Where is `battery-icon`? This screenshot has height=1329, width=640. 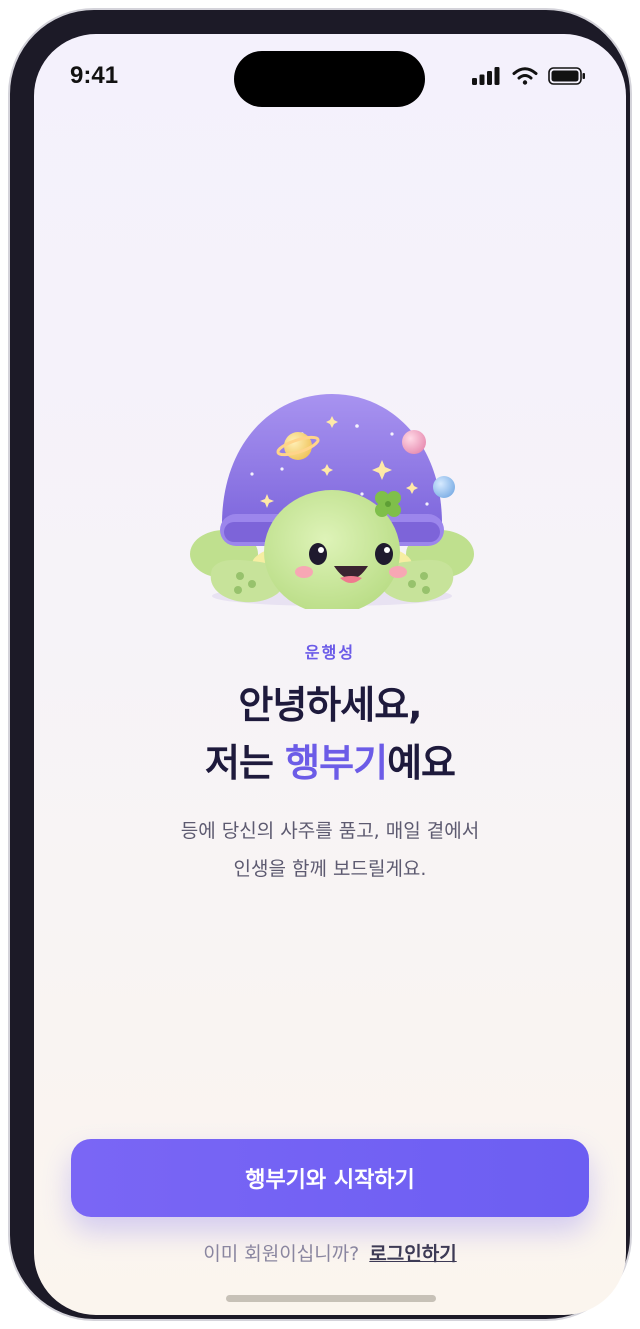 battery-icon is located at coordinates (567, 78).